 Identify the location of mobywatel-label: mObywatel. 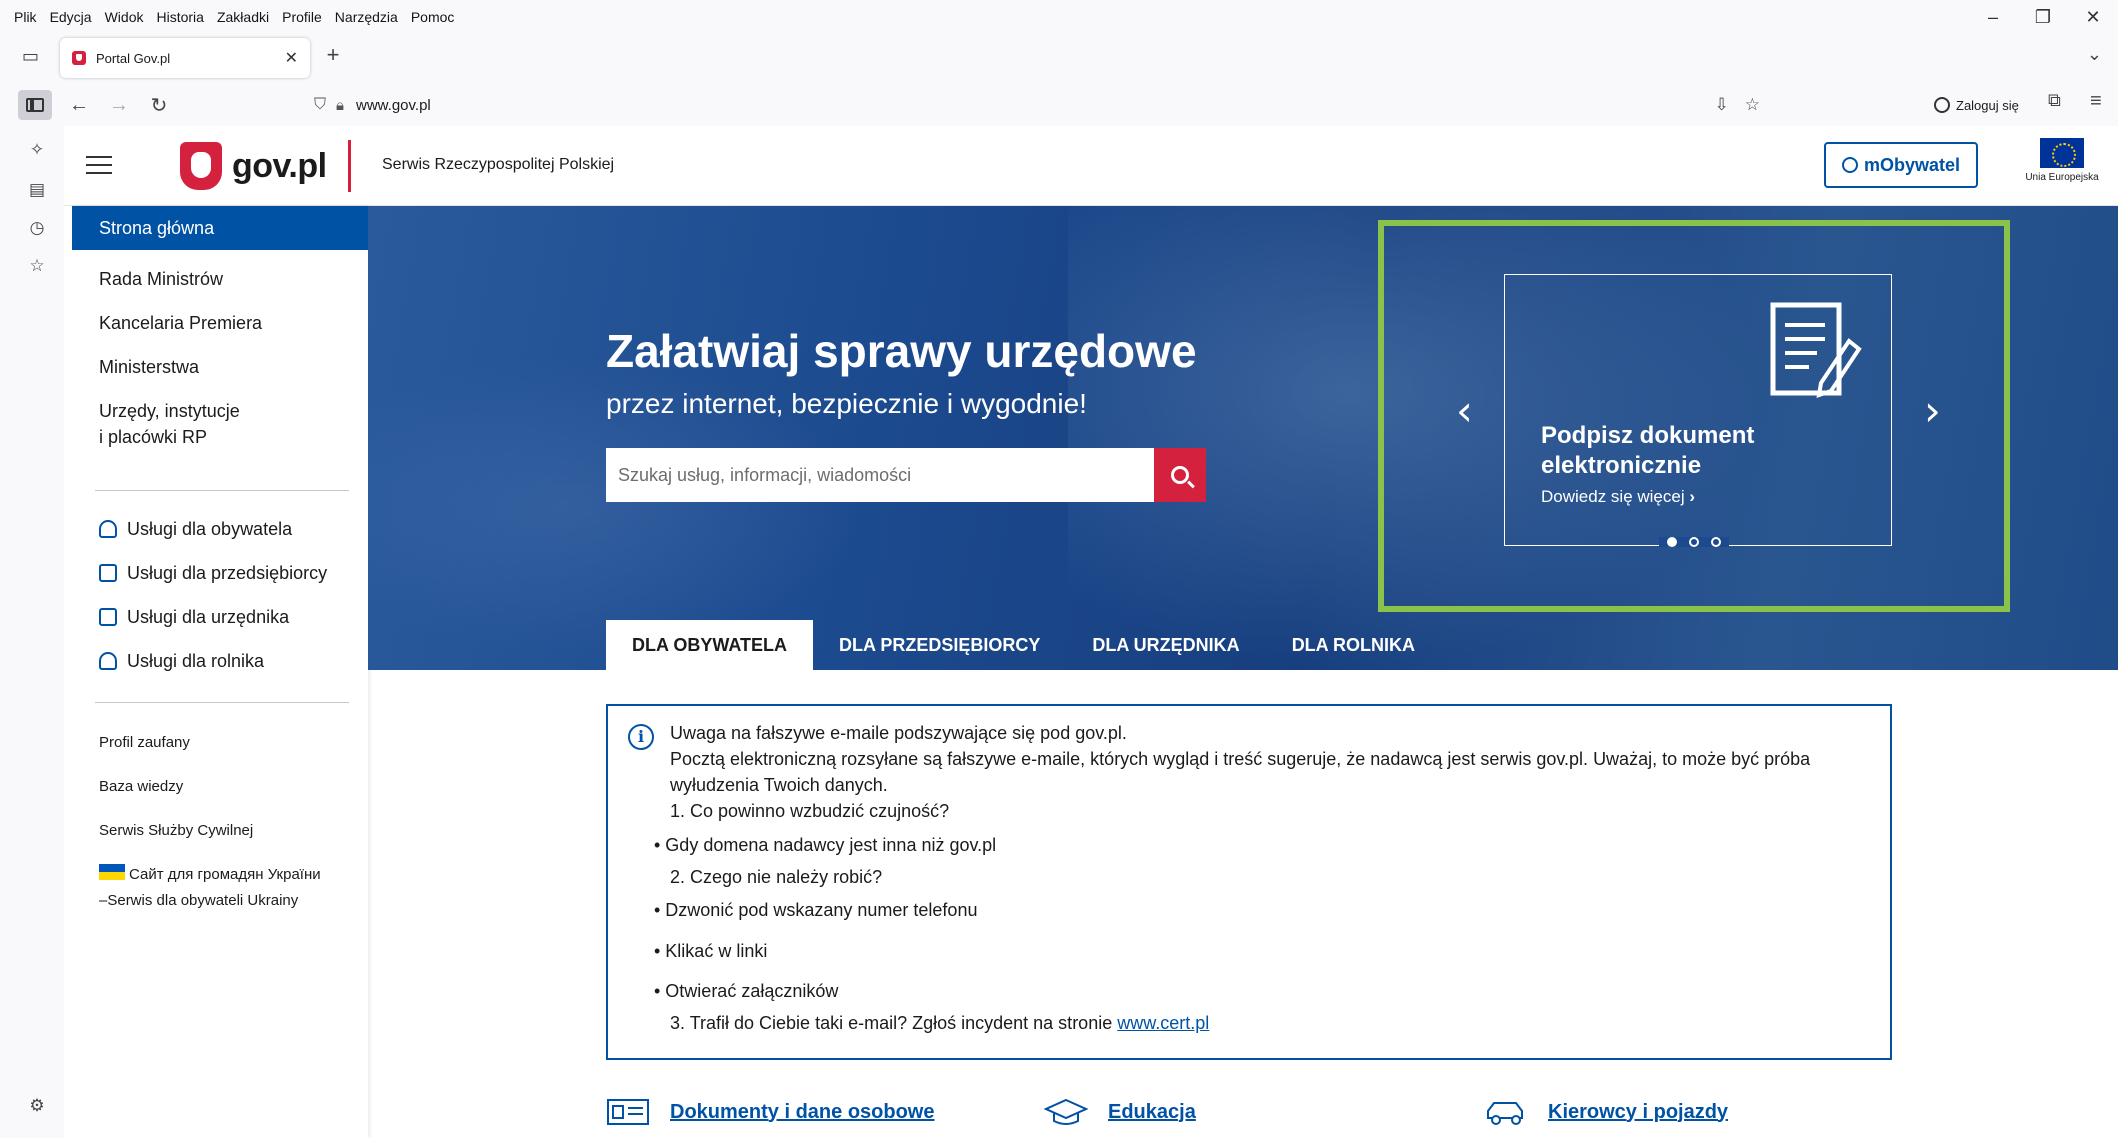
(1912, 164).